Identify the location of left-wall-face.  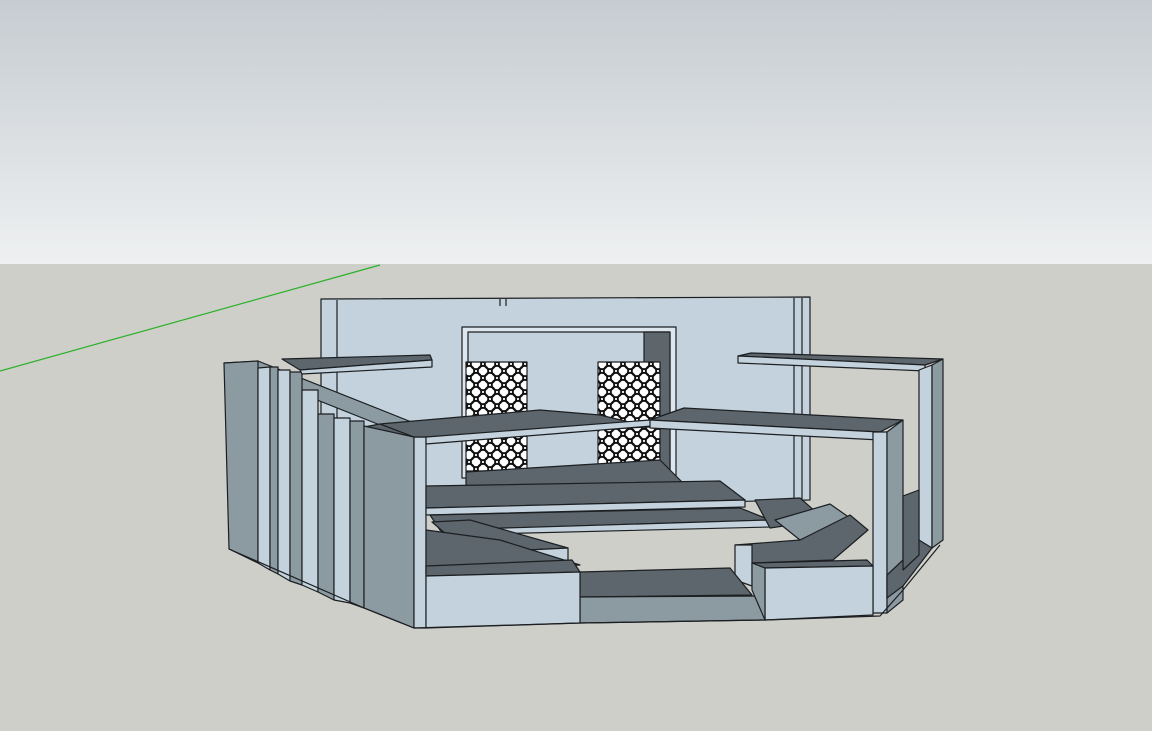
(241, 462).